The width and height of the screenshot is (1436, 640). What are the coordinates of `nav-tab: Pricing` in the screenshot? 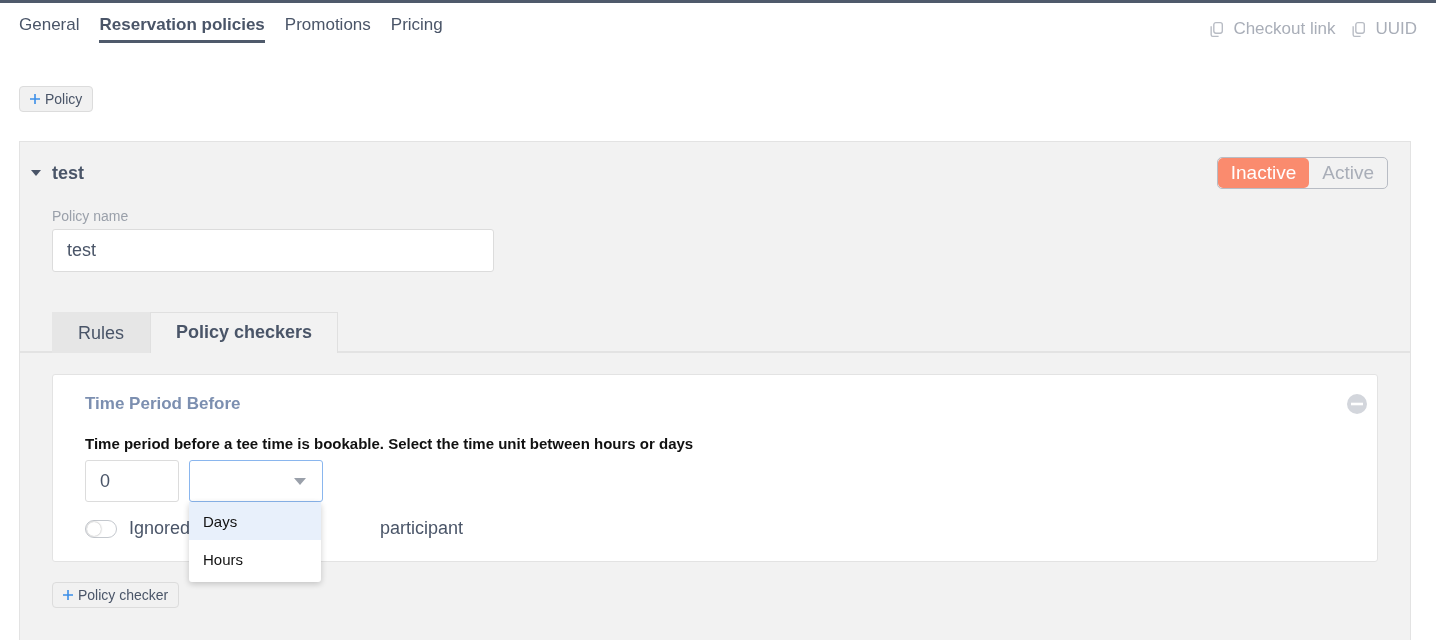 It's located at (416, 28).